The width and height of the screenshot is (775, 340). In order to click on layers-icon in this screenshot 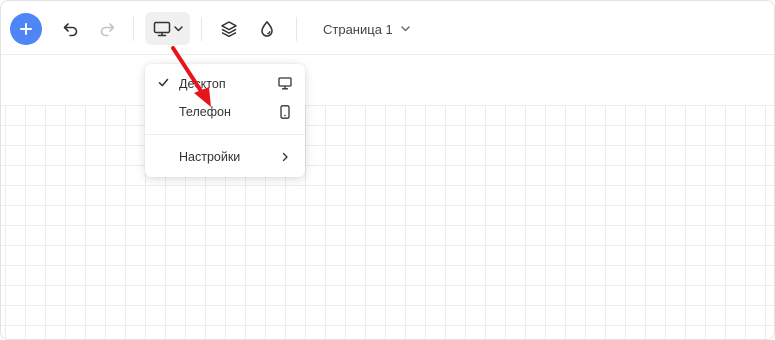, I will do `click(229, 29)`.